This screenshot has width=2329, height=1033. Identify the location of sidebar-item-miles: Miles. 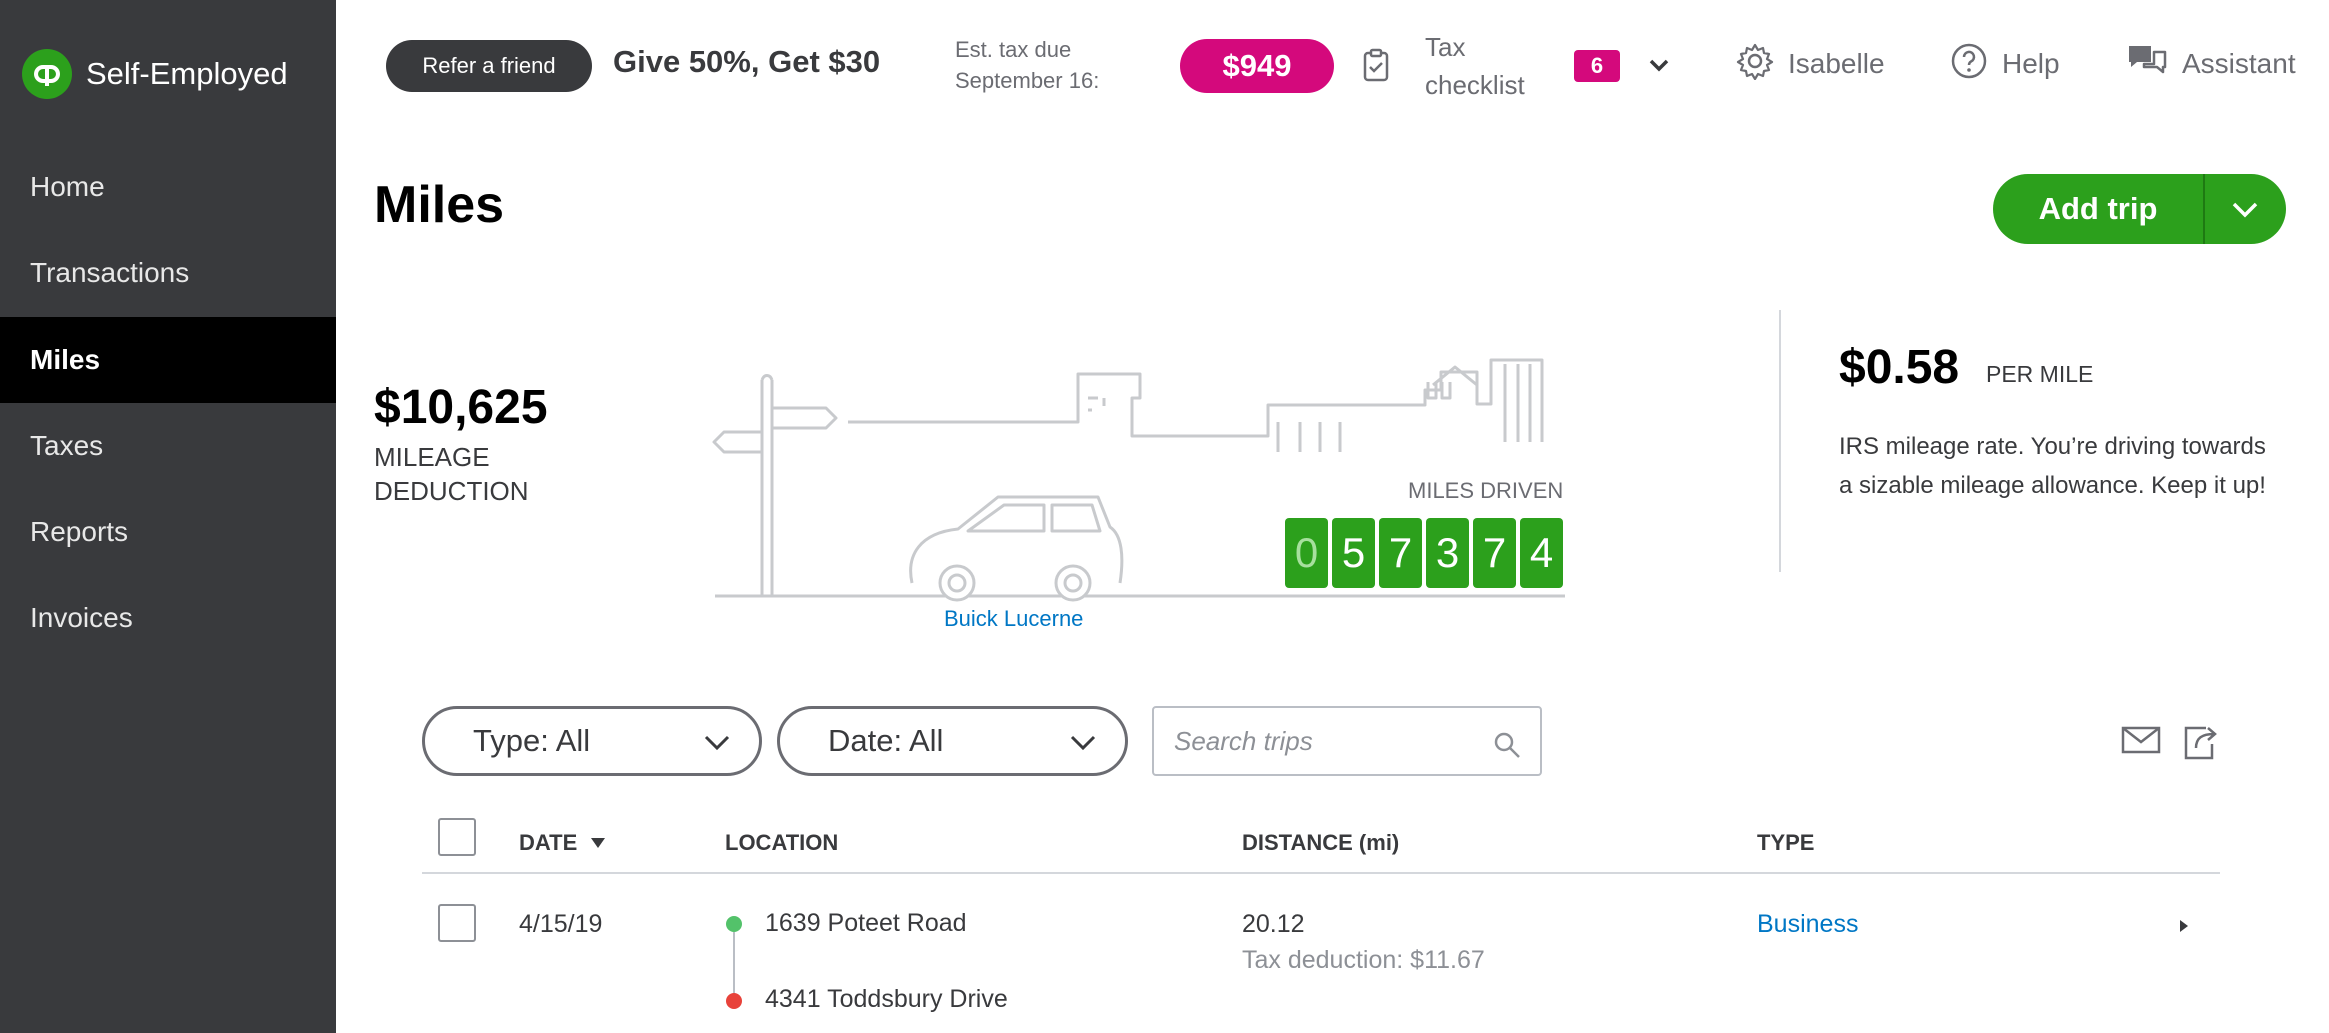
(168, 360).